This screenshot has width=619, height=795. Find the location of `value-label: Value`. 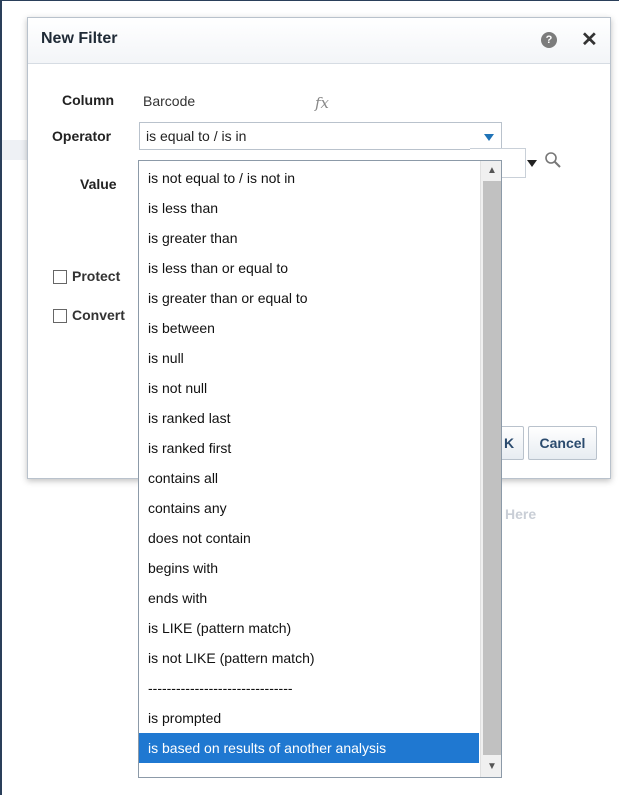

value-label: Value is located at coordinates (98, 184).